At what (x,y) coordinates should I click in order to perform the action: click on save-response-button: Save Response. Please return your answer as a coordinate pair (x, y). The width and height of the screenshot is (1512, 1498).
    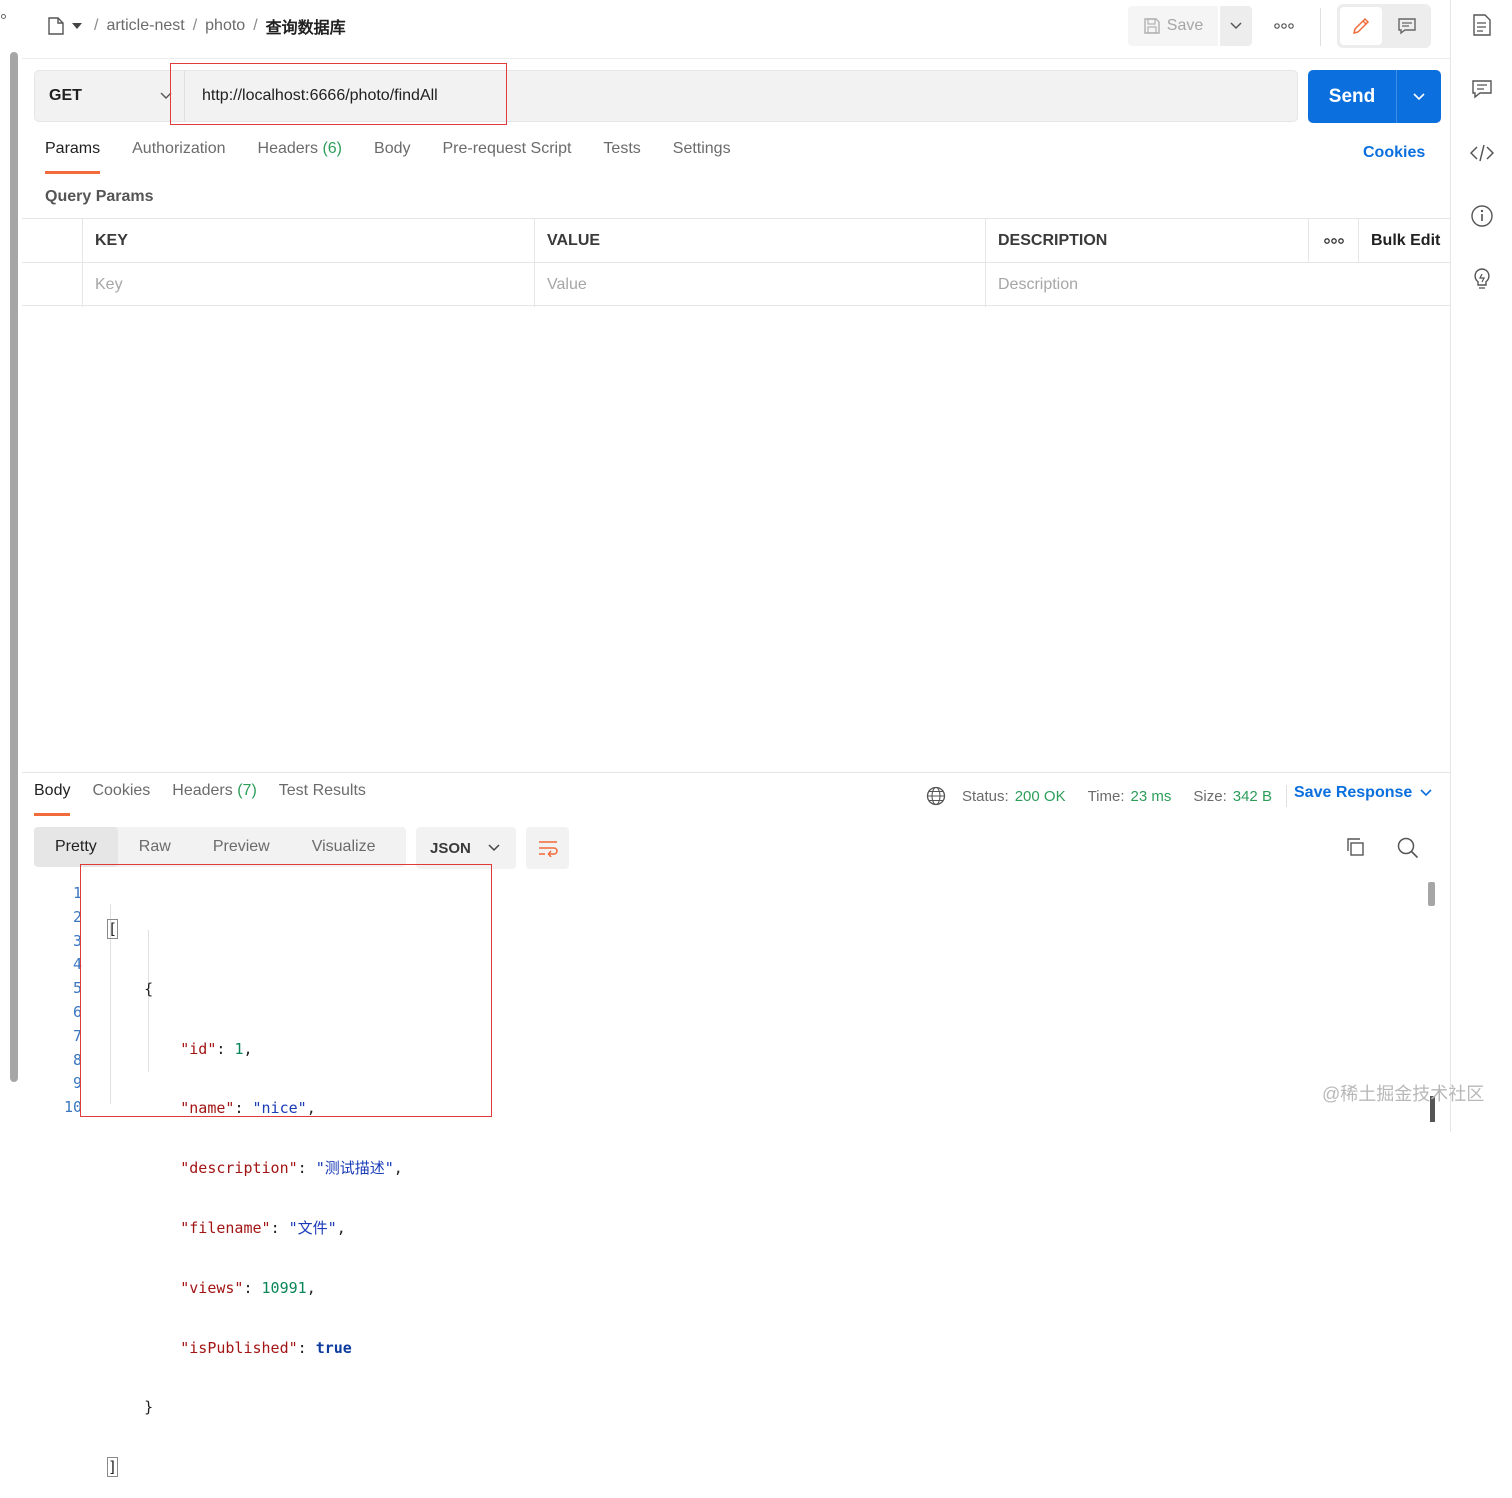
    Looking at the image, I should click on (1363, 793).